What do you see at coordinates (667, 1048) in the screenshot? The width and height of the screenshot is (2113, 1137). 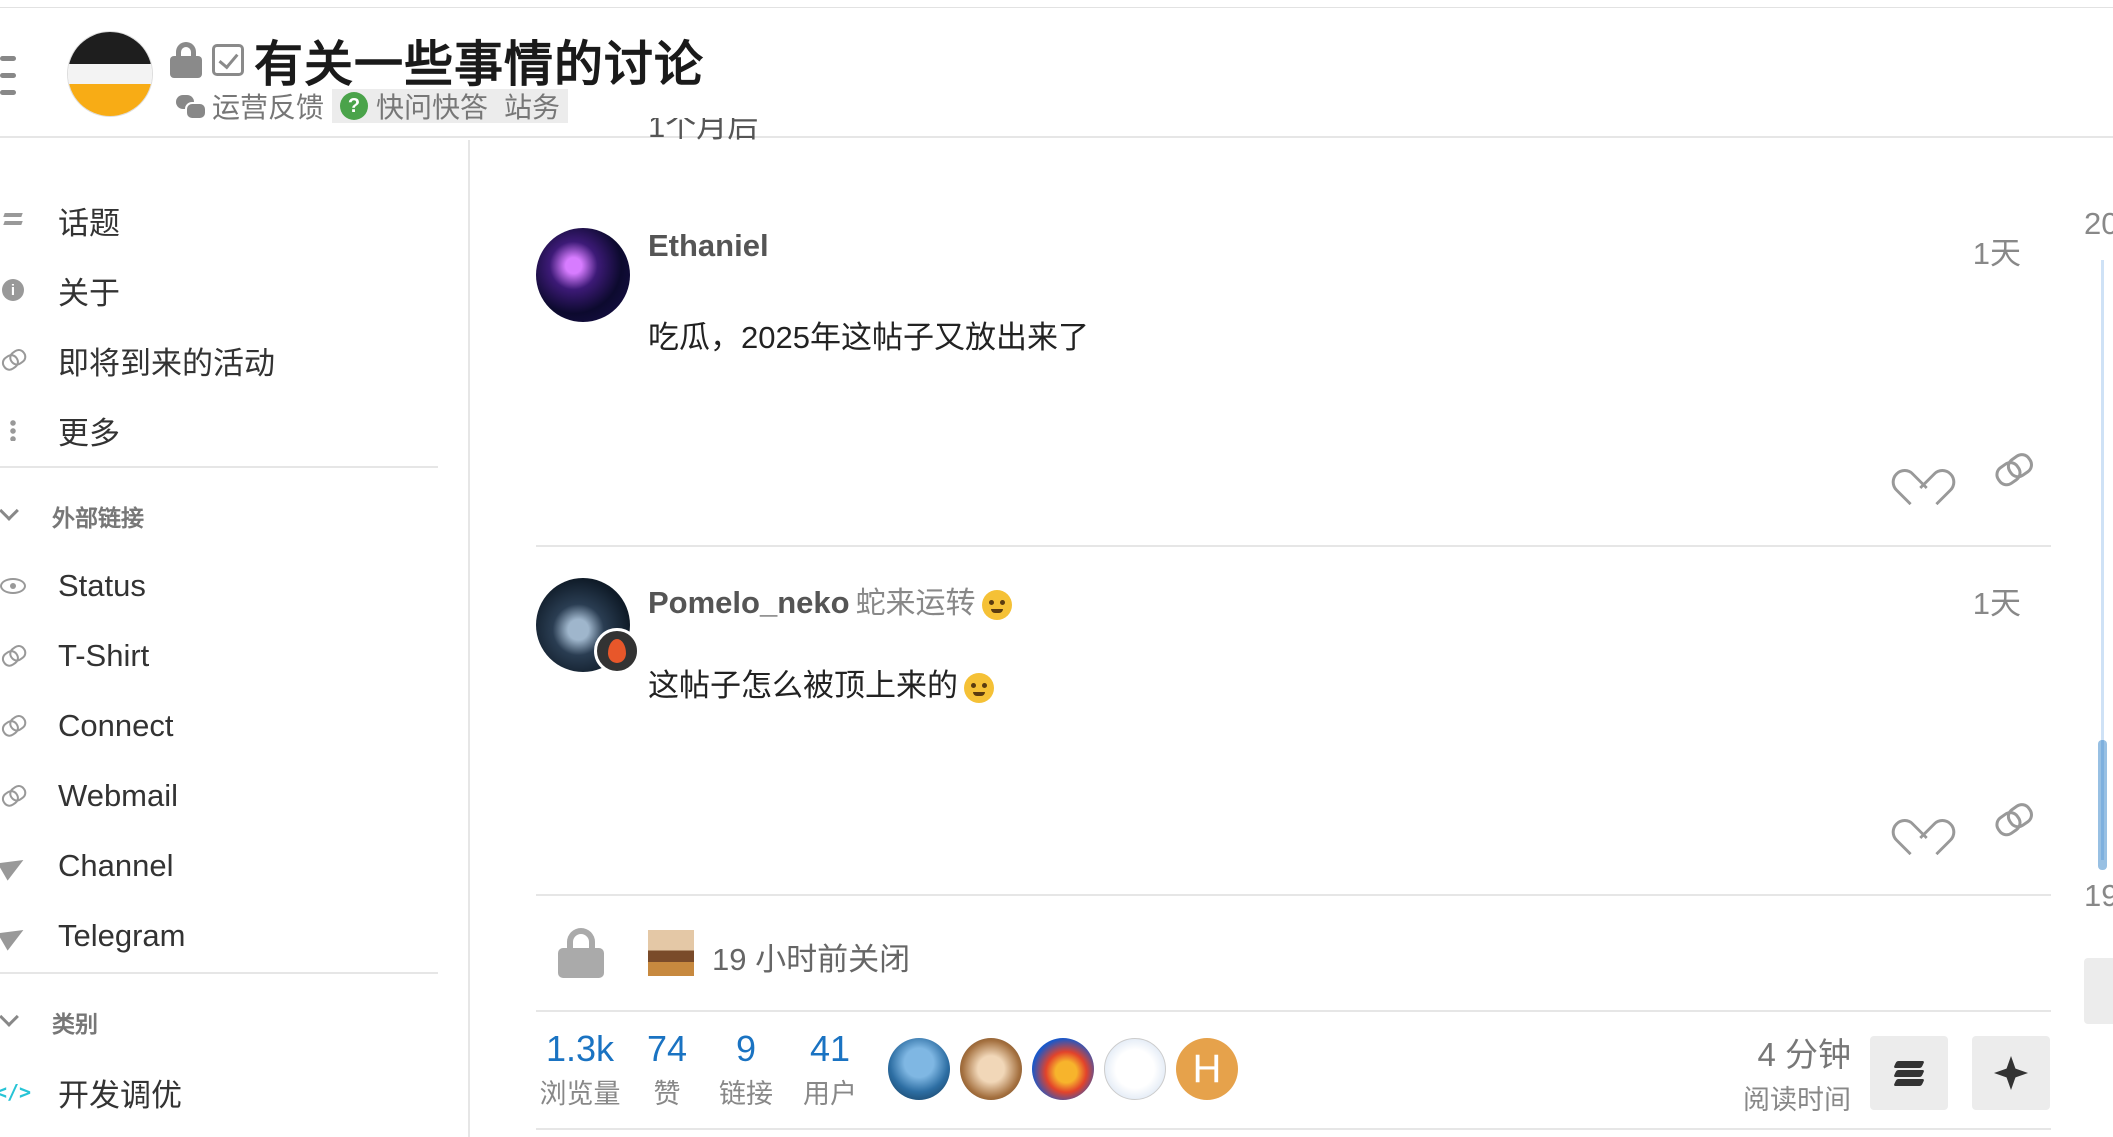 I see `stat-value: 74` at bounding box center [667, 1048].